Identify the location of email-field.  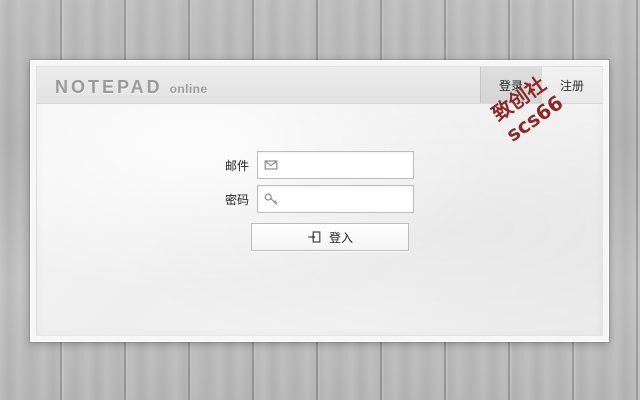
(335, 165).